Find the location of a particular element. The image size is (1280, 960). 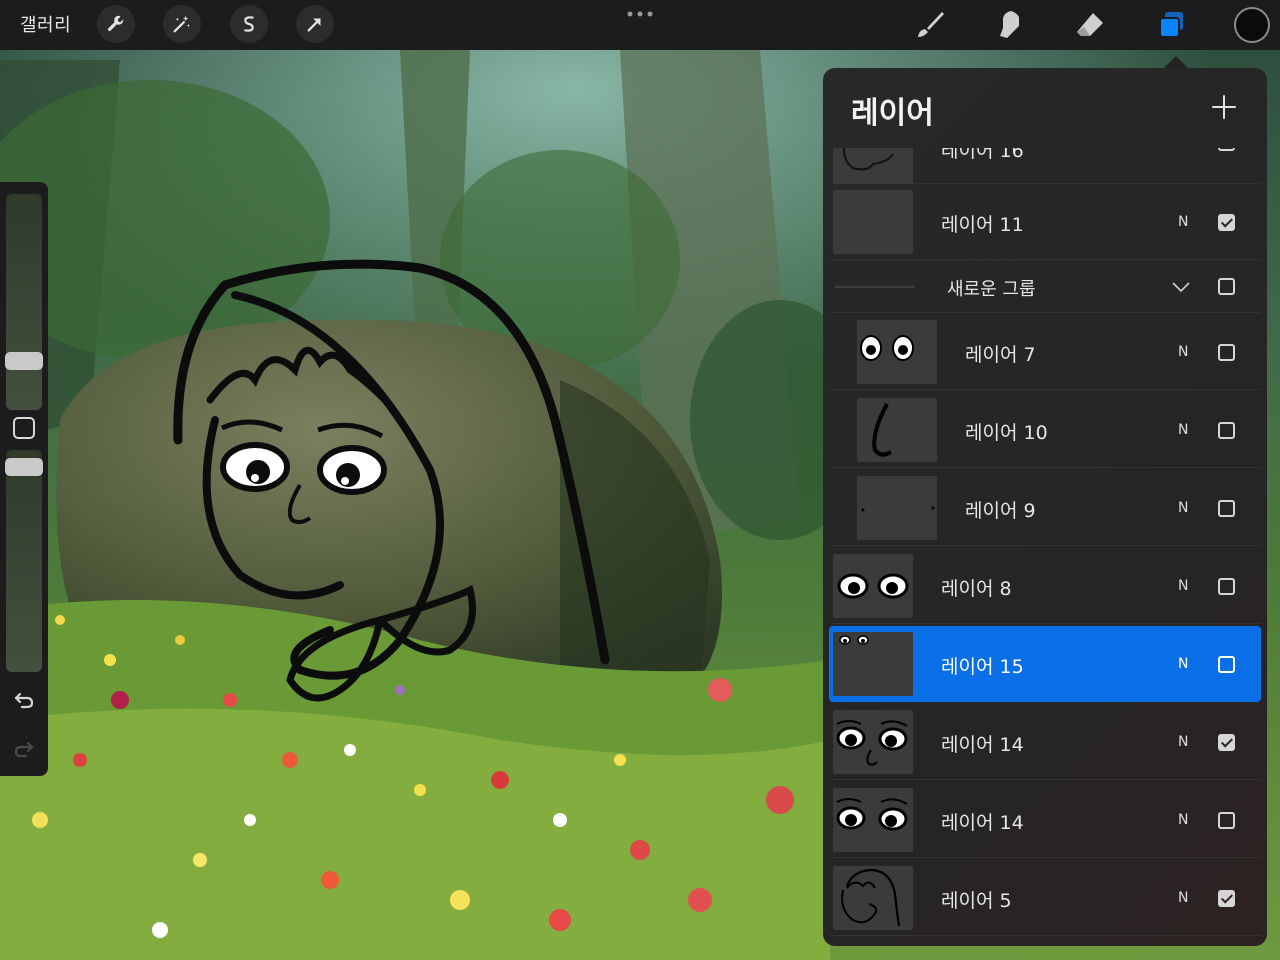

layer-row-8: 레이어 8 N is located at coordinates (1045, 586).